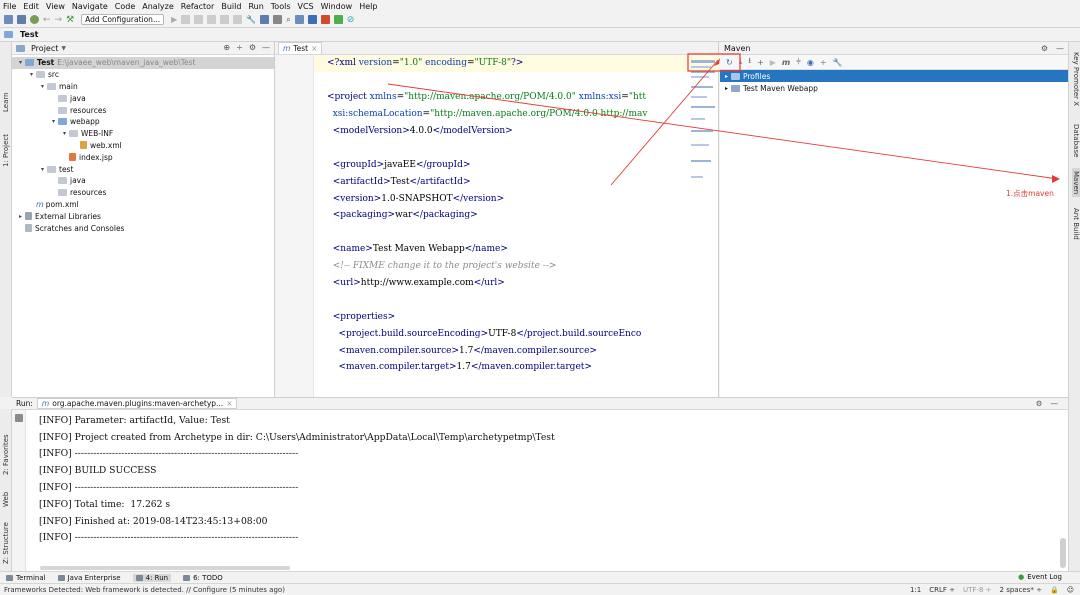 The image size is (1080, 595). Describe the element at coordinates (278, 19) in the screenshot. I see `sdk-icon` at that location.